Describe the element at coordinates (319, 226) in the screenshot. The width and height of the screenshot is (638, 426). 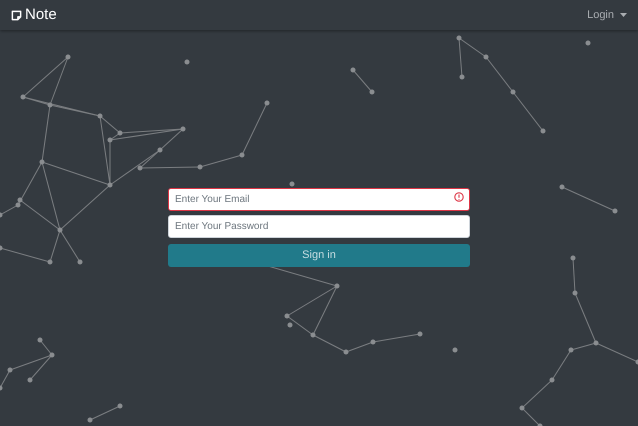
I see `password-field: Enter Your Password` at that location.